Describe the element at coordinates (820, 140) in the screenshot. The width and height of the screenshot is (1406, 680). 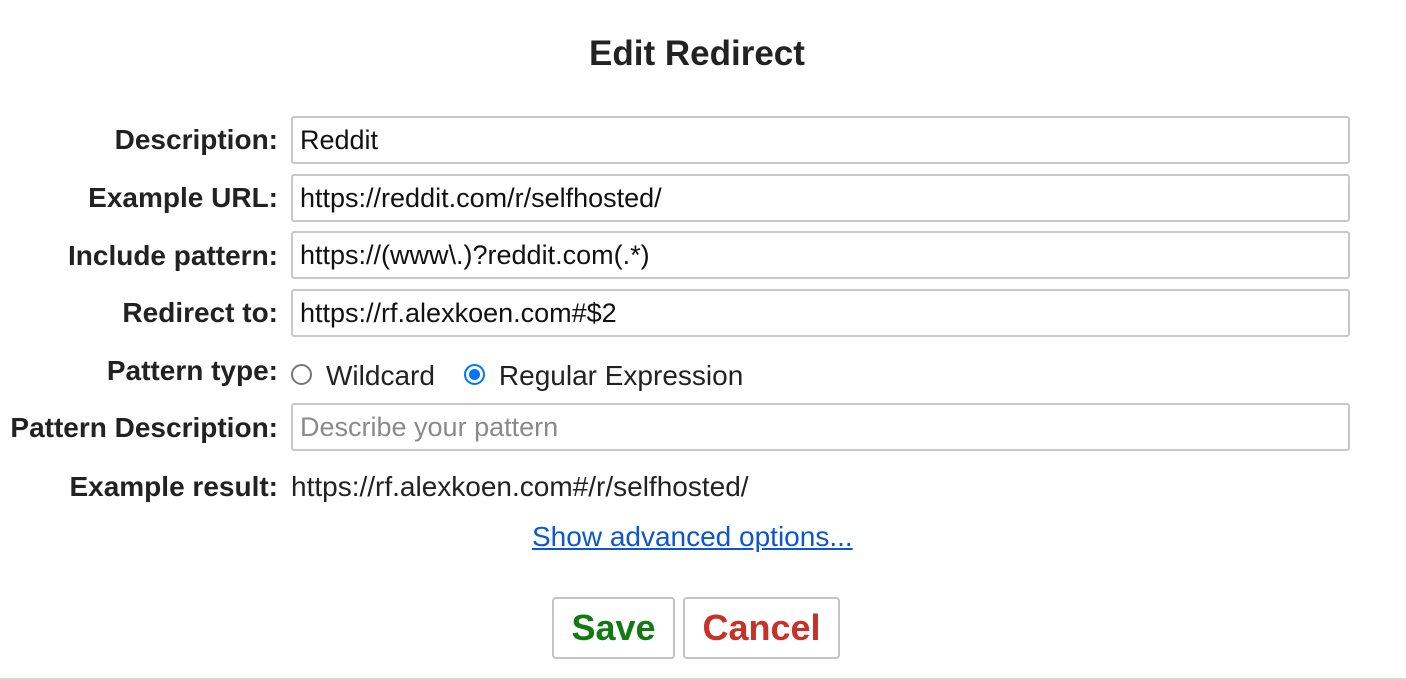
I see `description-input` at that location.